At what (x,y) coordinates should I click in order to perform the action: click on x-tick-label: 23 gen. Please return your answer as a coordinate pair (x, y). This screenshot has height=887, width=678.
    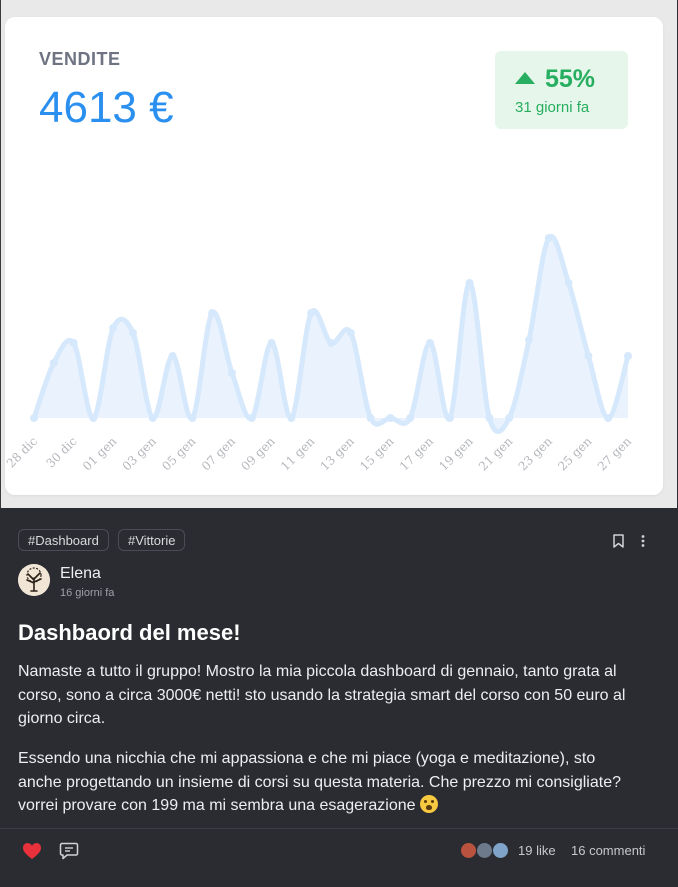
    Looking at the image, I should click on (536, 454).